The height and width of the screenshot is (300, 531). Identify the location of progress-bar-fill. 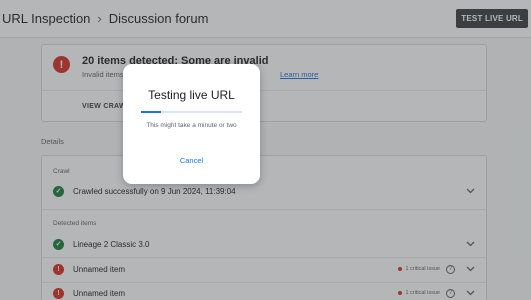
(151, 112).